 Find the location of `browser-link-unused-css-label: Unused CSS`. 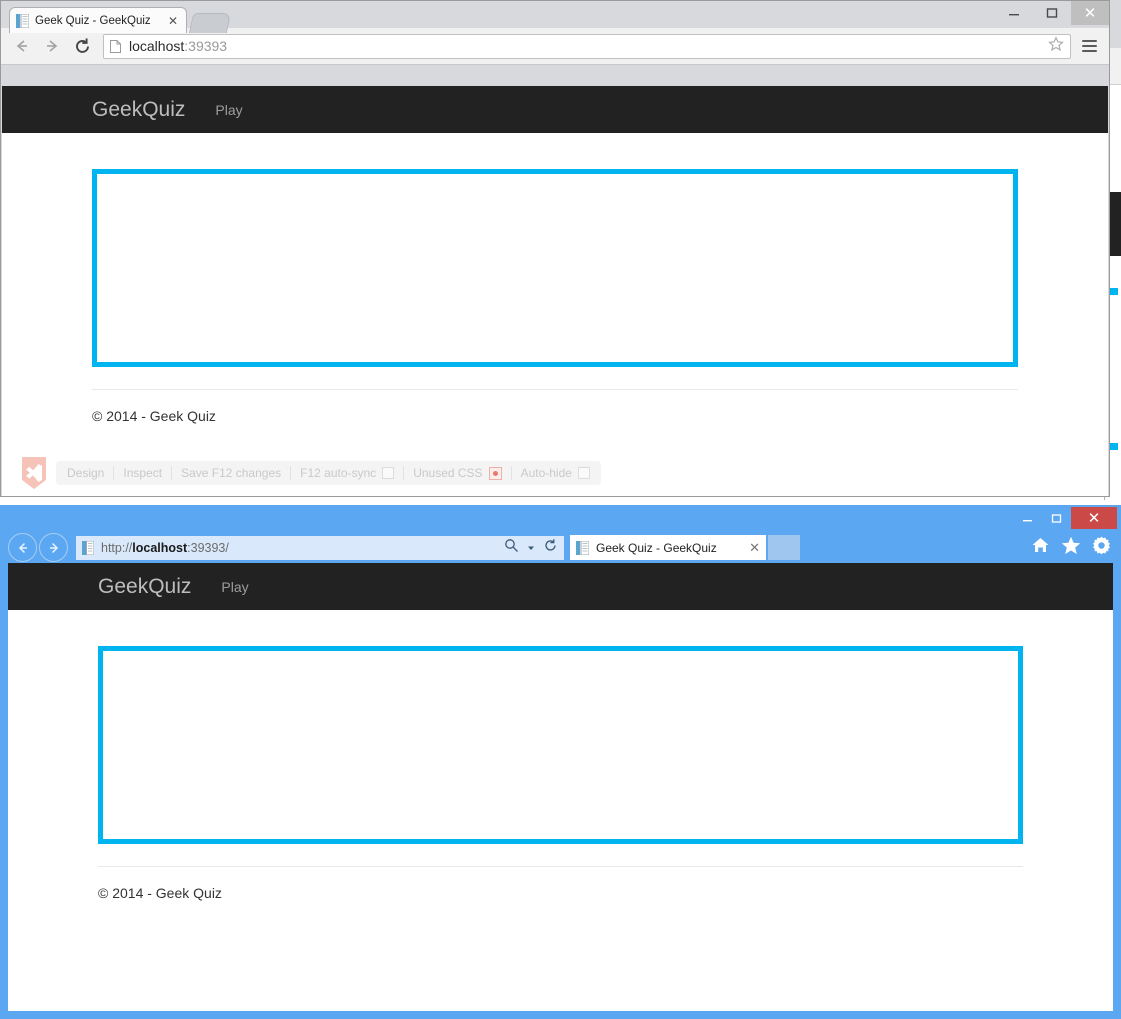

browser-link-unused-css-label: Unused CSS is located at coordinates (448, 473).